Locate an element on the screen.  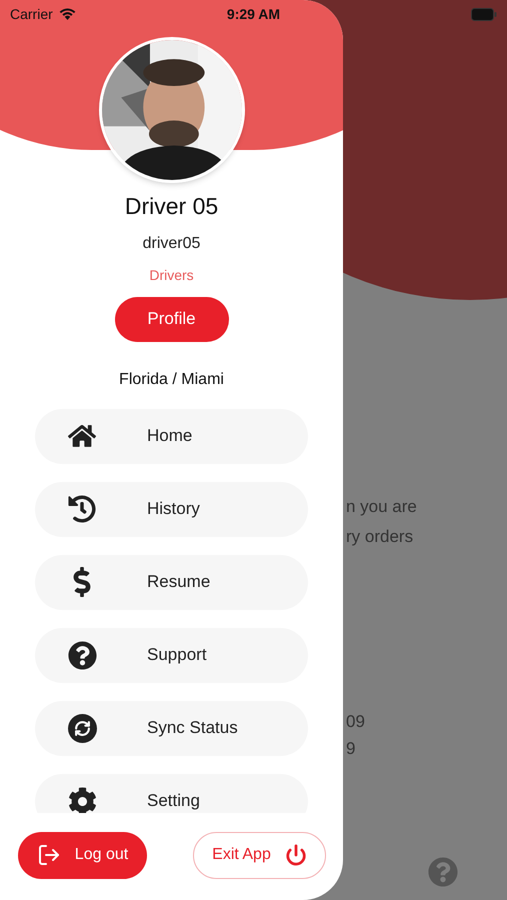
wifi-icon is located at coordinates (67, 14).